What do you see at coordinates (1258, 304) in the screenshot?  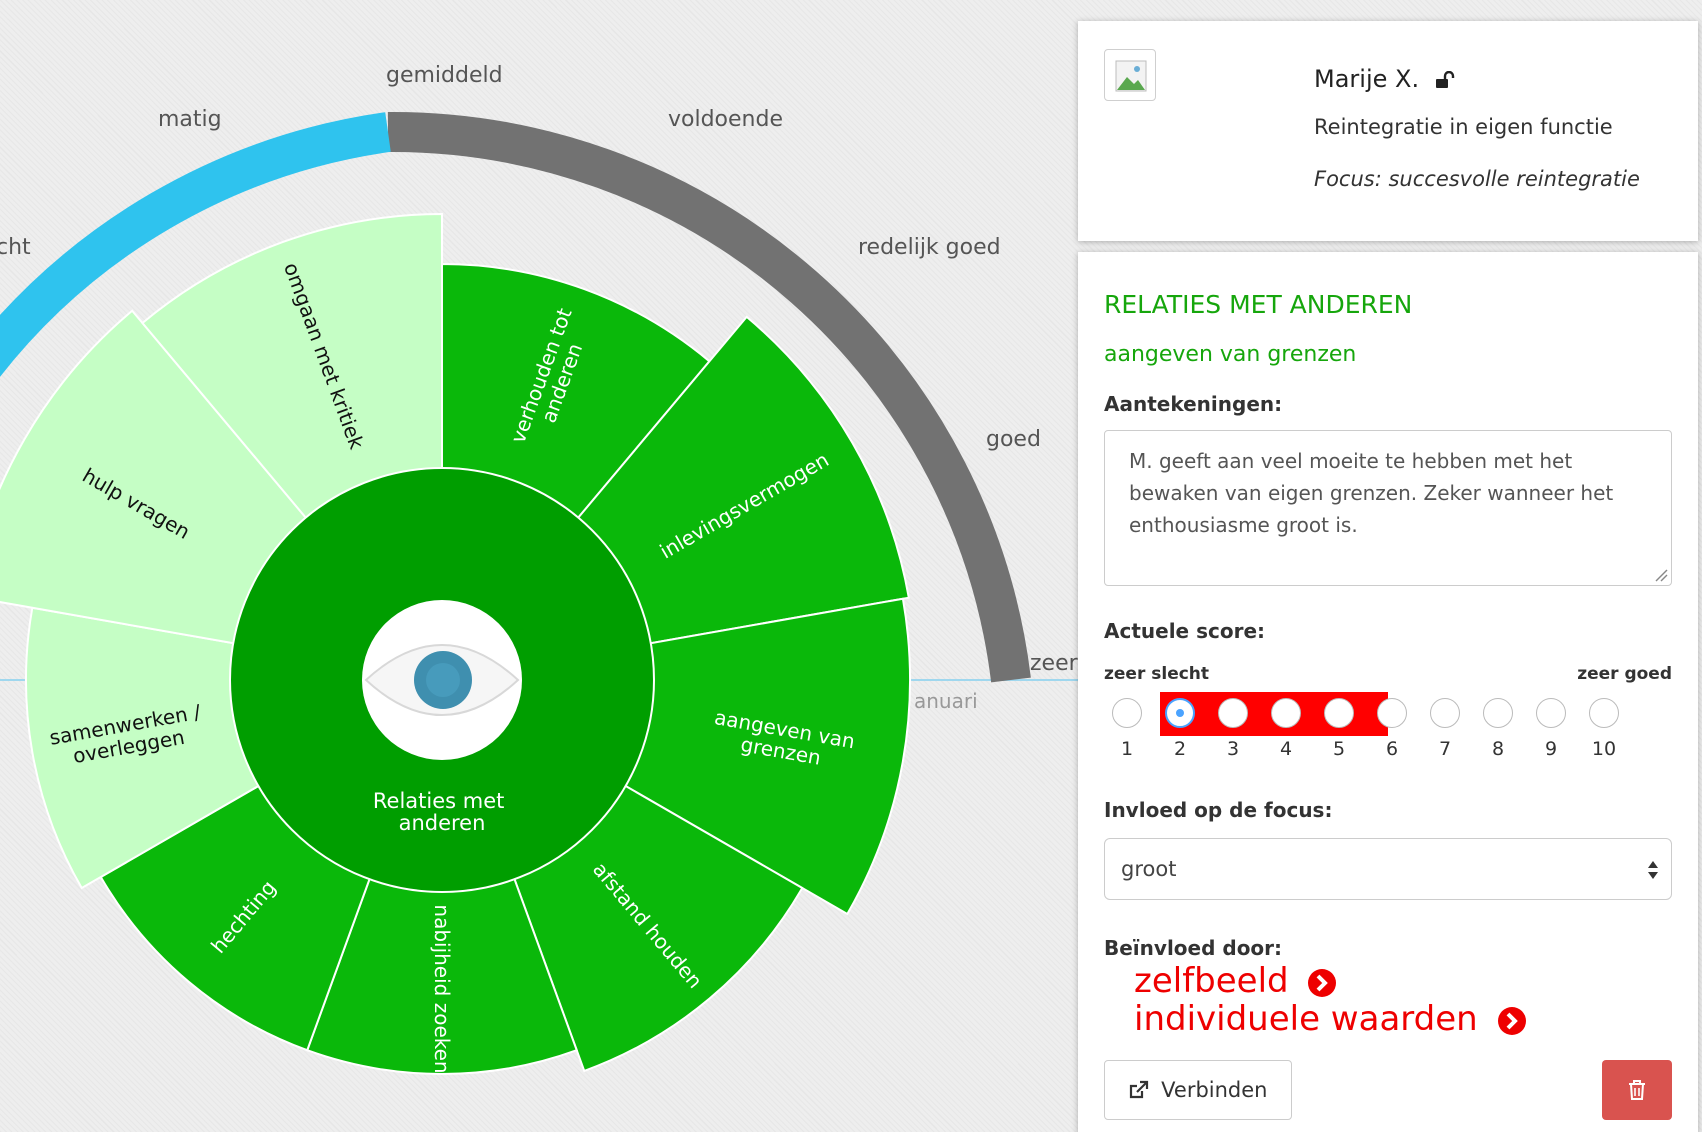 I see `section-title: RELATIES MET ANDEREN` at bounding box center [1258, 304].